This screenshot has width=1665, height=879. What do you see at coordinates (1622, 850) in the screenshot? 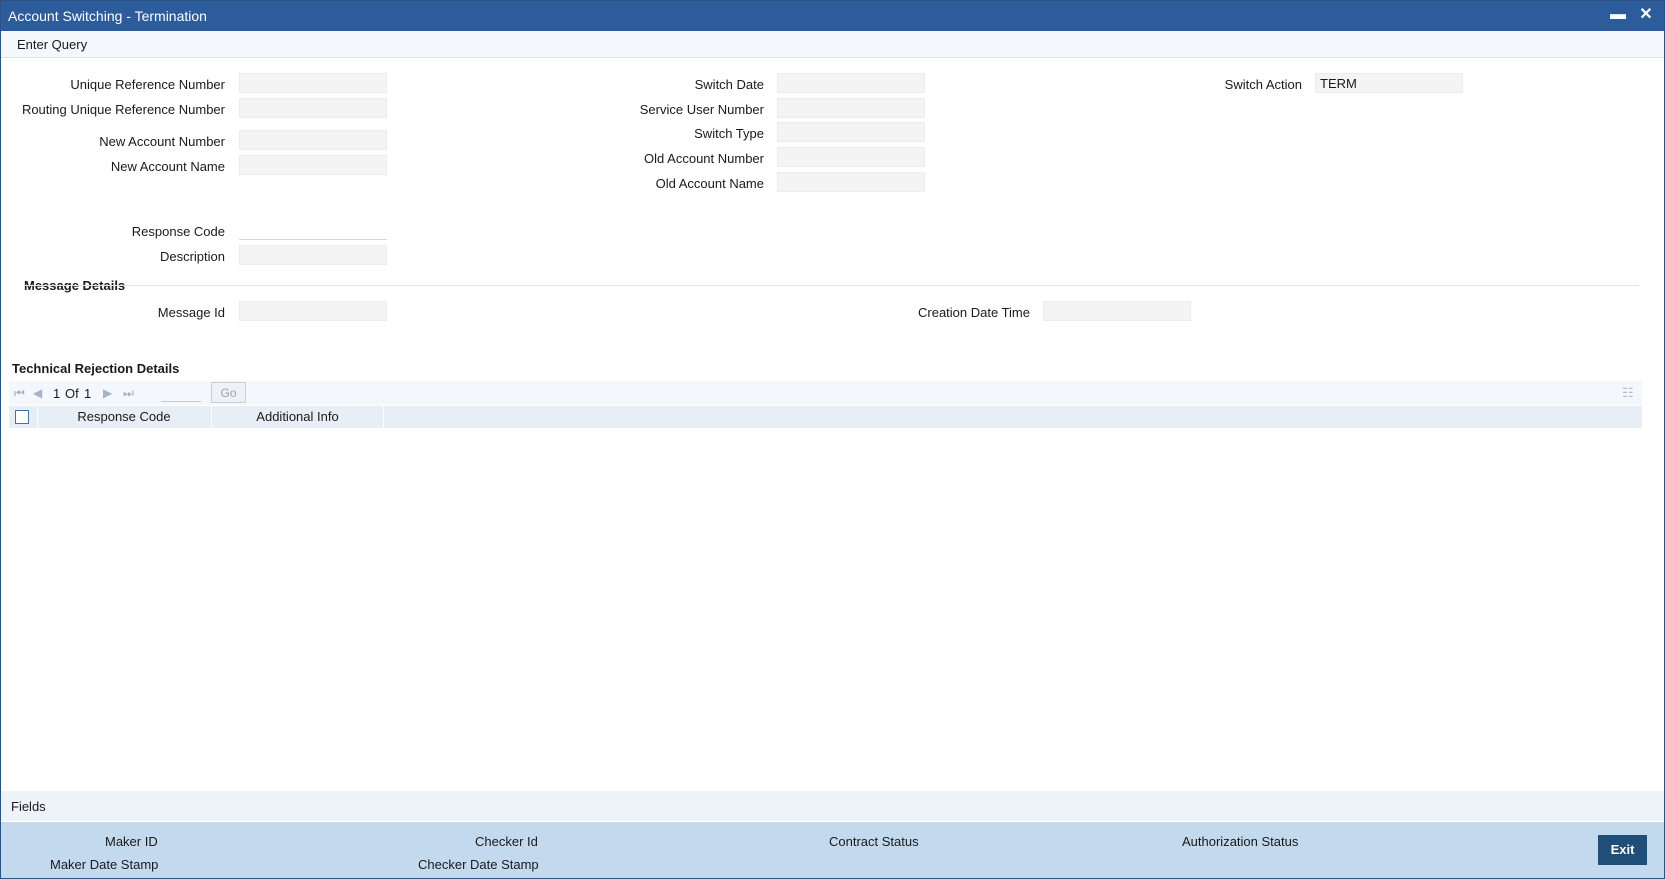
I see `exit-button: Exit` at bounding box center [1622, 850].